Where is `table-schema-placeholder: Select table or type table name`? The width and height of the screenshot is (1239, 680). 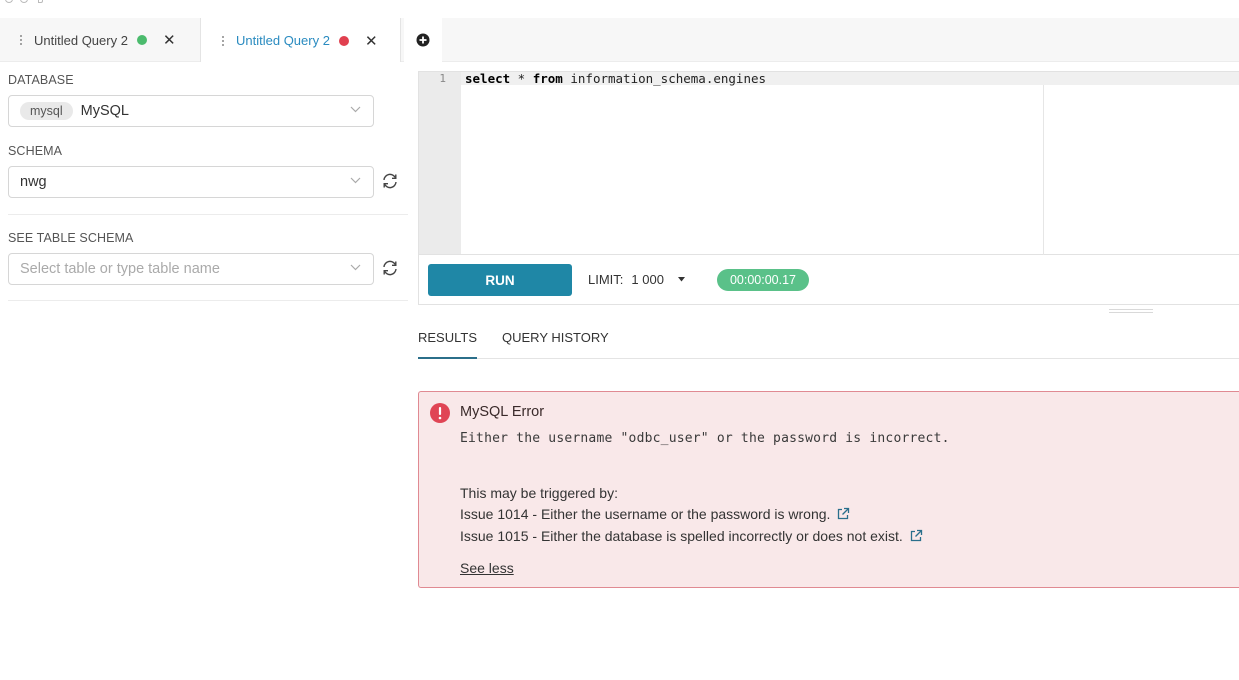 table-schema-placeholder: Select table or type table name is located at coordinates (120, 269).